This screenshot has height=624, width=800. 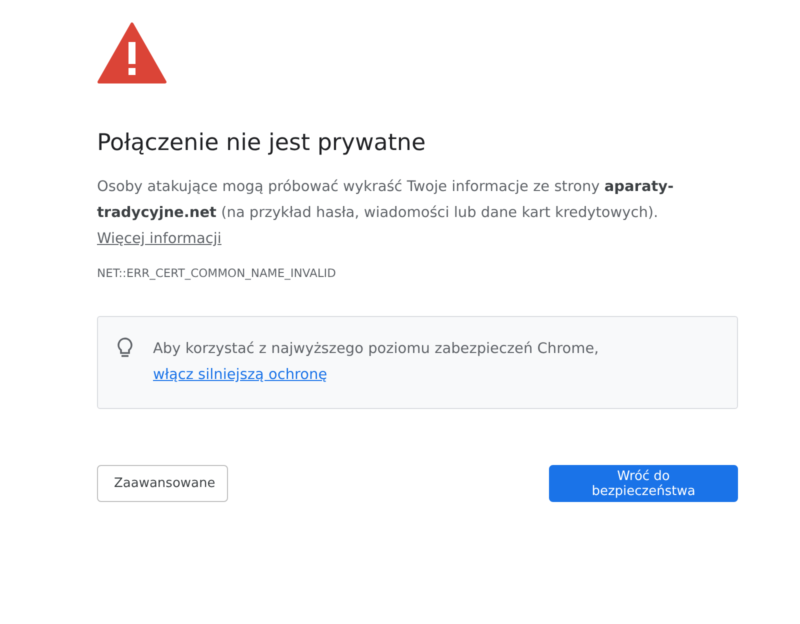 What do you see at coordinates (262, 143) in the screenshot?
I see `page-heading: Połączenie nie jest prywatne` at bounding box center [262, 143].